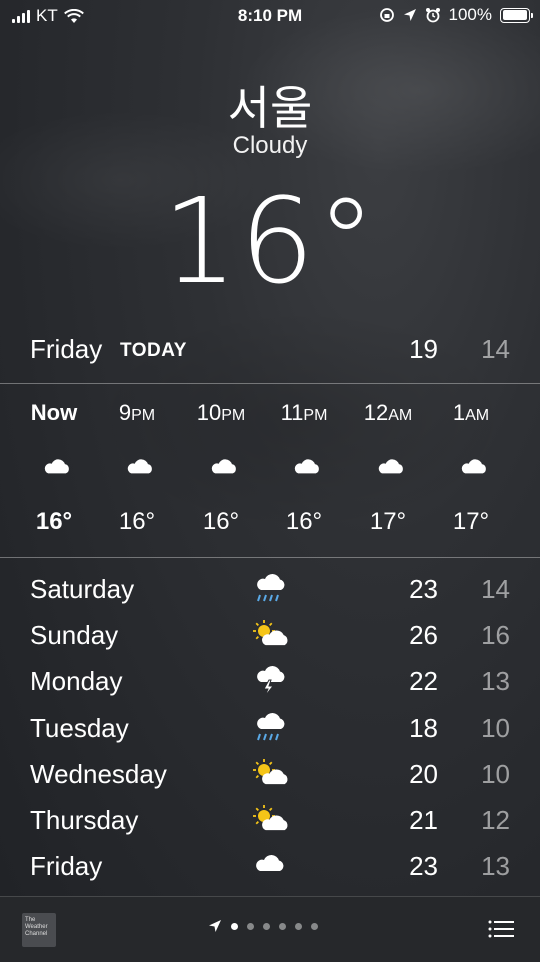 The width and height of the screenshot is (540, 962). What do you see at coordinates (423, 349) in the screenshot?
I see `today-high: 19` at bounding box center [423, 349].